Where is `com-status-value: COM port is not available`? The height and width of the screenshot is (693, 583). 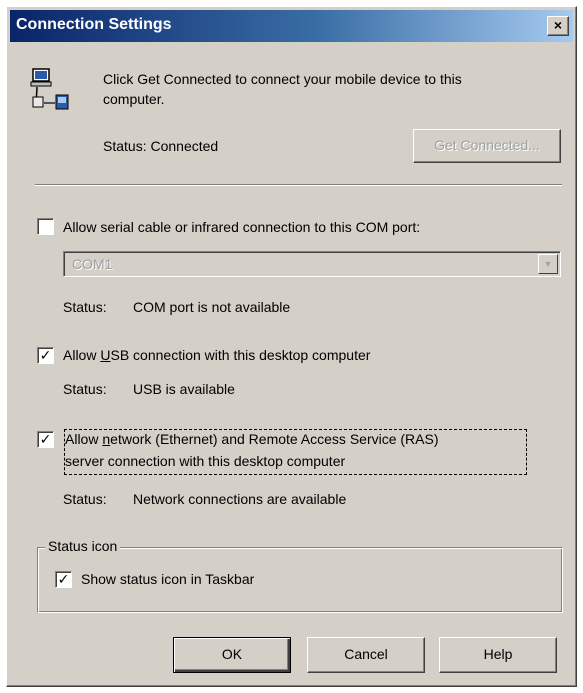
com-status-value: COM port is not available is located at coordinates (212, 307).